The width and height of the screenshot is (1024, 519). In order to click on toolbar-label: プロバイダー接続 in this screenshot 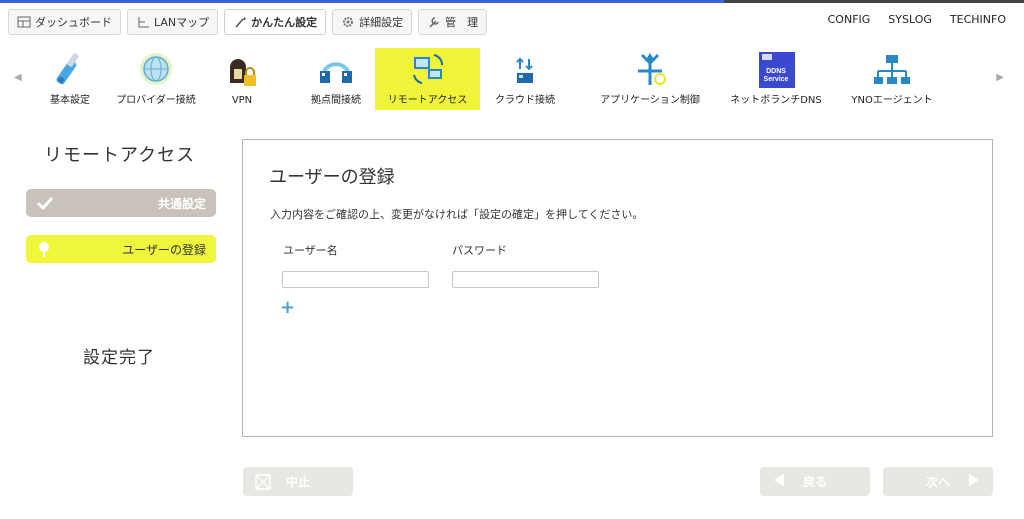, I will do `click(156, 100)`.